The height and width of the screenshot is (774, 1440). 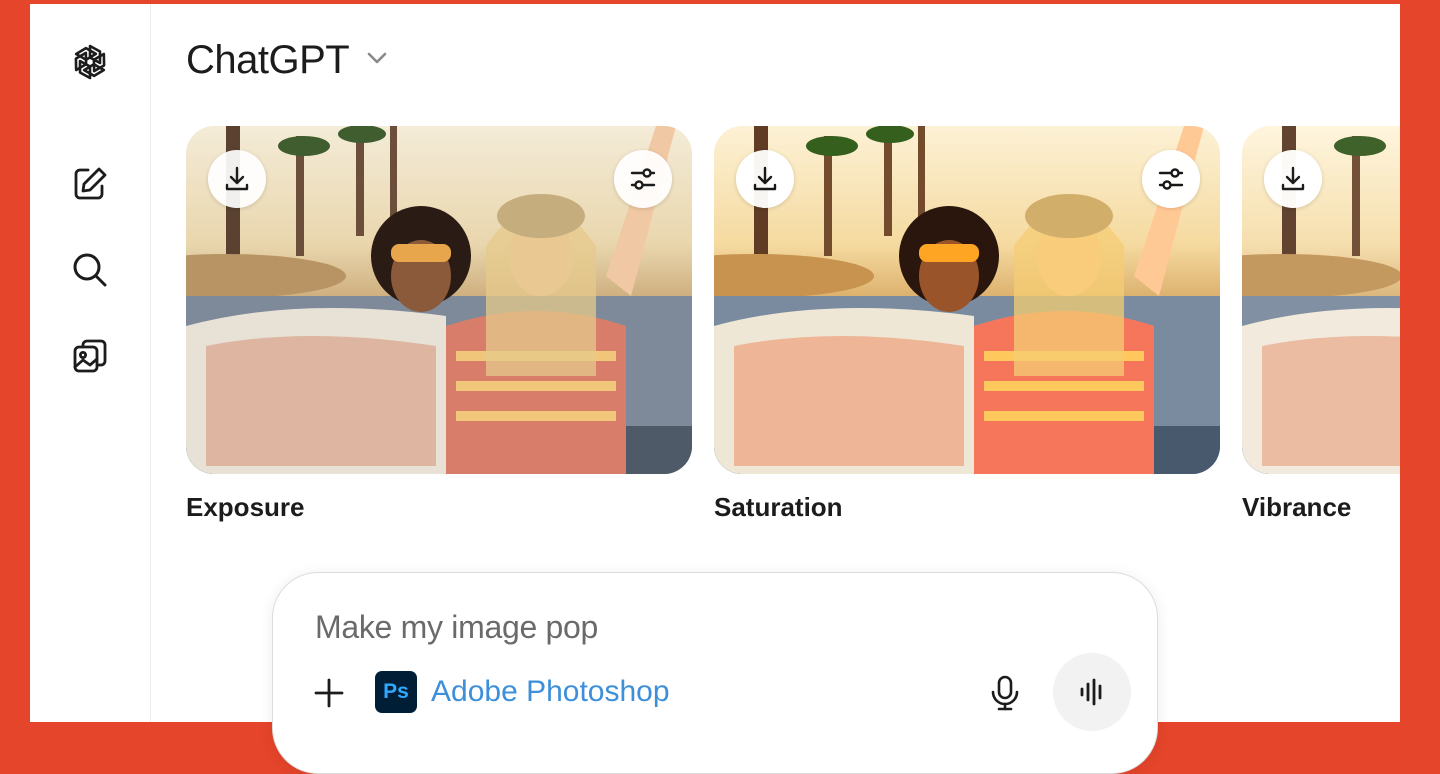 What do you see at coordinates (245, 507) in the screenshot?
I see `card-label: Exposure` at bounding box center [245, 507].